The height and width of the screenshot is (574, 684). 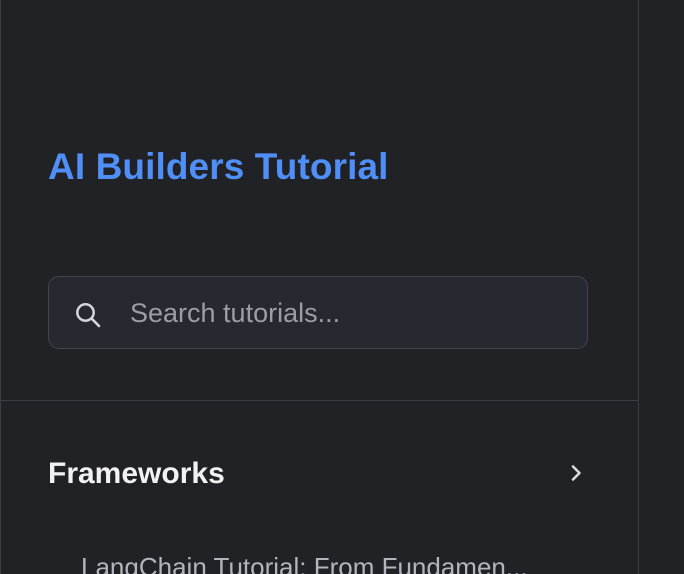 I want to click on search-box, so click(x=318, y=312).